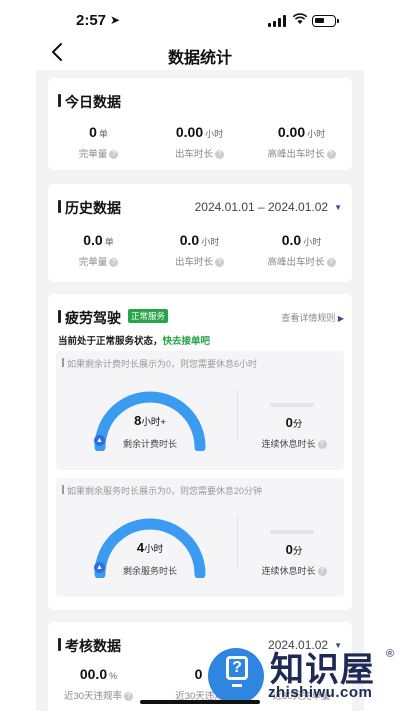  What do you see at coordinates (200, 20) in the screenshot?
I see `status-bar: 2:57 ➤` at bounding box center [200, 20].